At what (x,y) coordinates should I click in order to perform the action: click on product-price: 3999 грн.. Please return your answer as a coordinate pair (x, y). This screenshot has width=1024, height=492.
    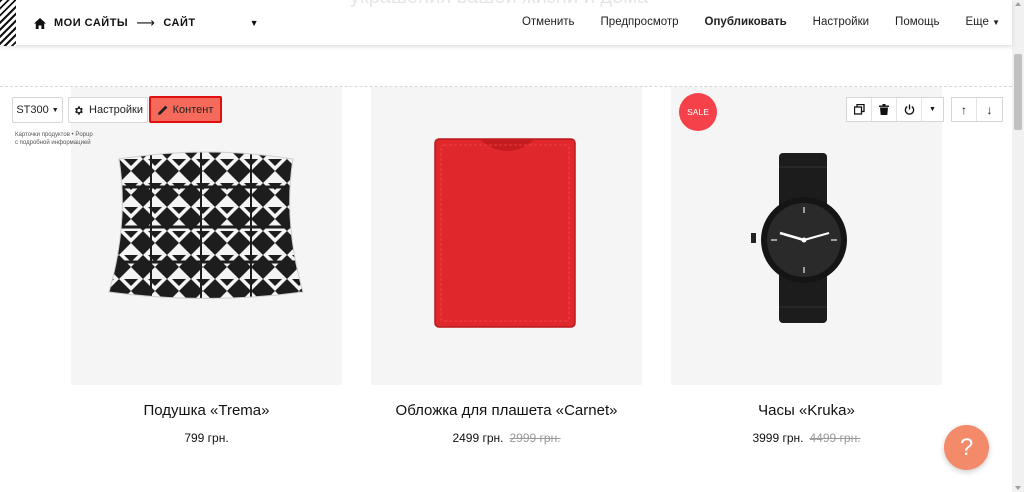
    Looking at the image, I should click on (778, 438).